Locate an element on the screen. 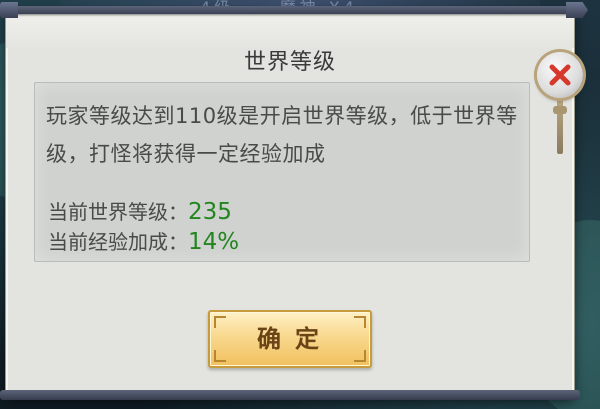 This screenshot has width=600, height=409. confirm-button: 确定 is located at coordinates (290, 339).